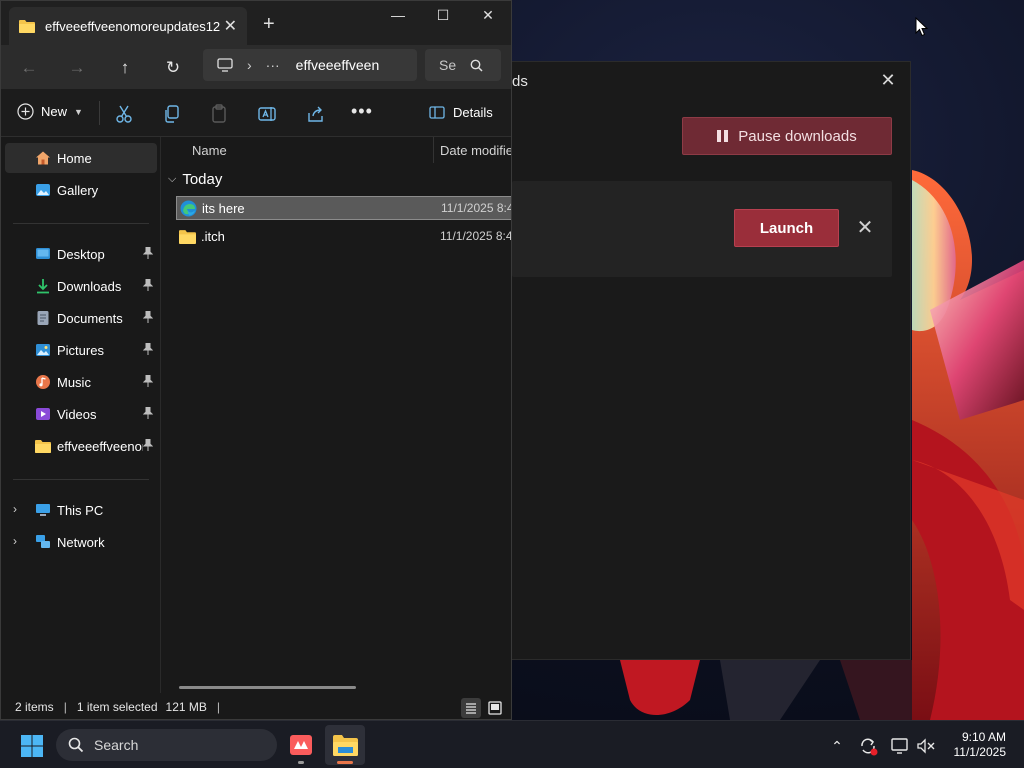 The width and height of the screenshot is (1024, 768). I want to click on itch-close-button: ✕, so click(888, 80).